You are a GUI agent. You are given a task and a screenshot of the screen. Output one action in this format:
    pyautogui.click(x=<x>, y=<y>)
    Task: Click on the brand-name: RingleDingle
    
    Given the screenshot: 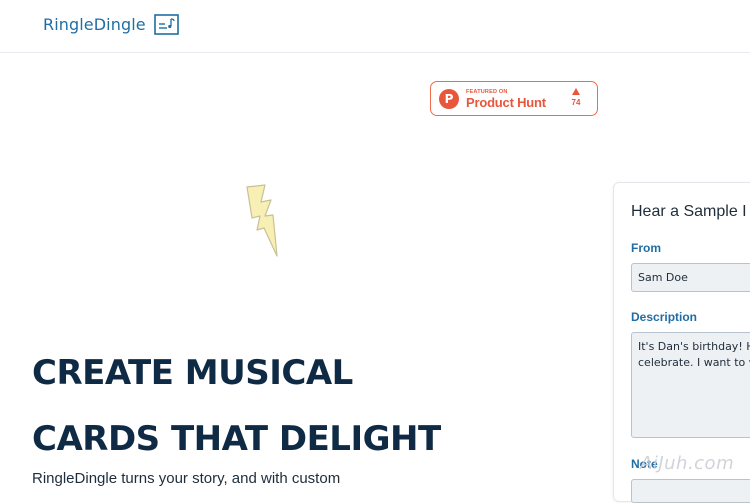 What is the action you would take?
    pyautogui.click(x=94, y=24)
    